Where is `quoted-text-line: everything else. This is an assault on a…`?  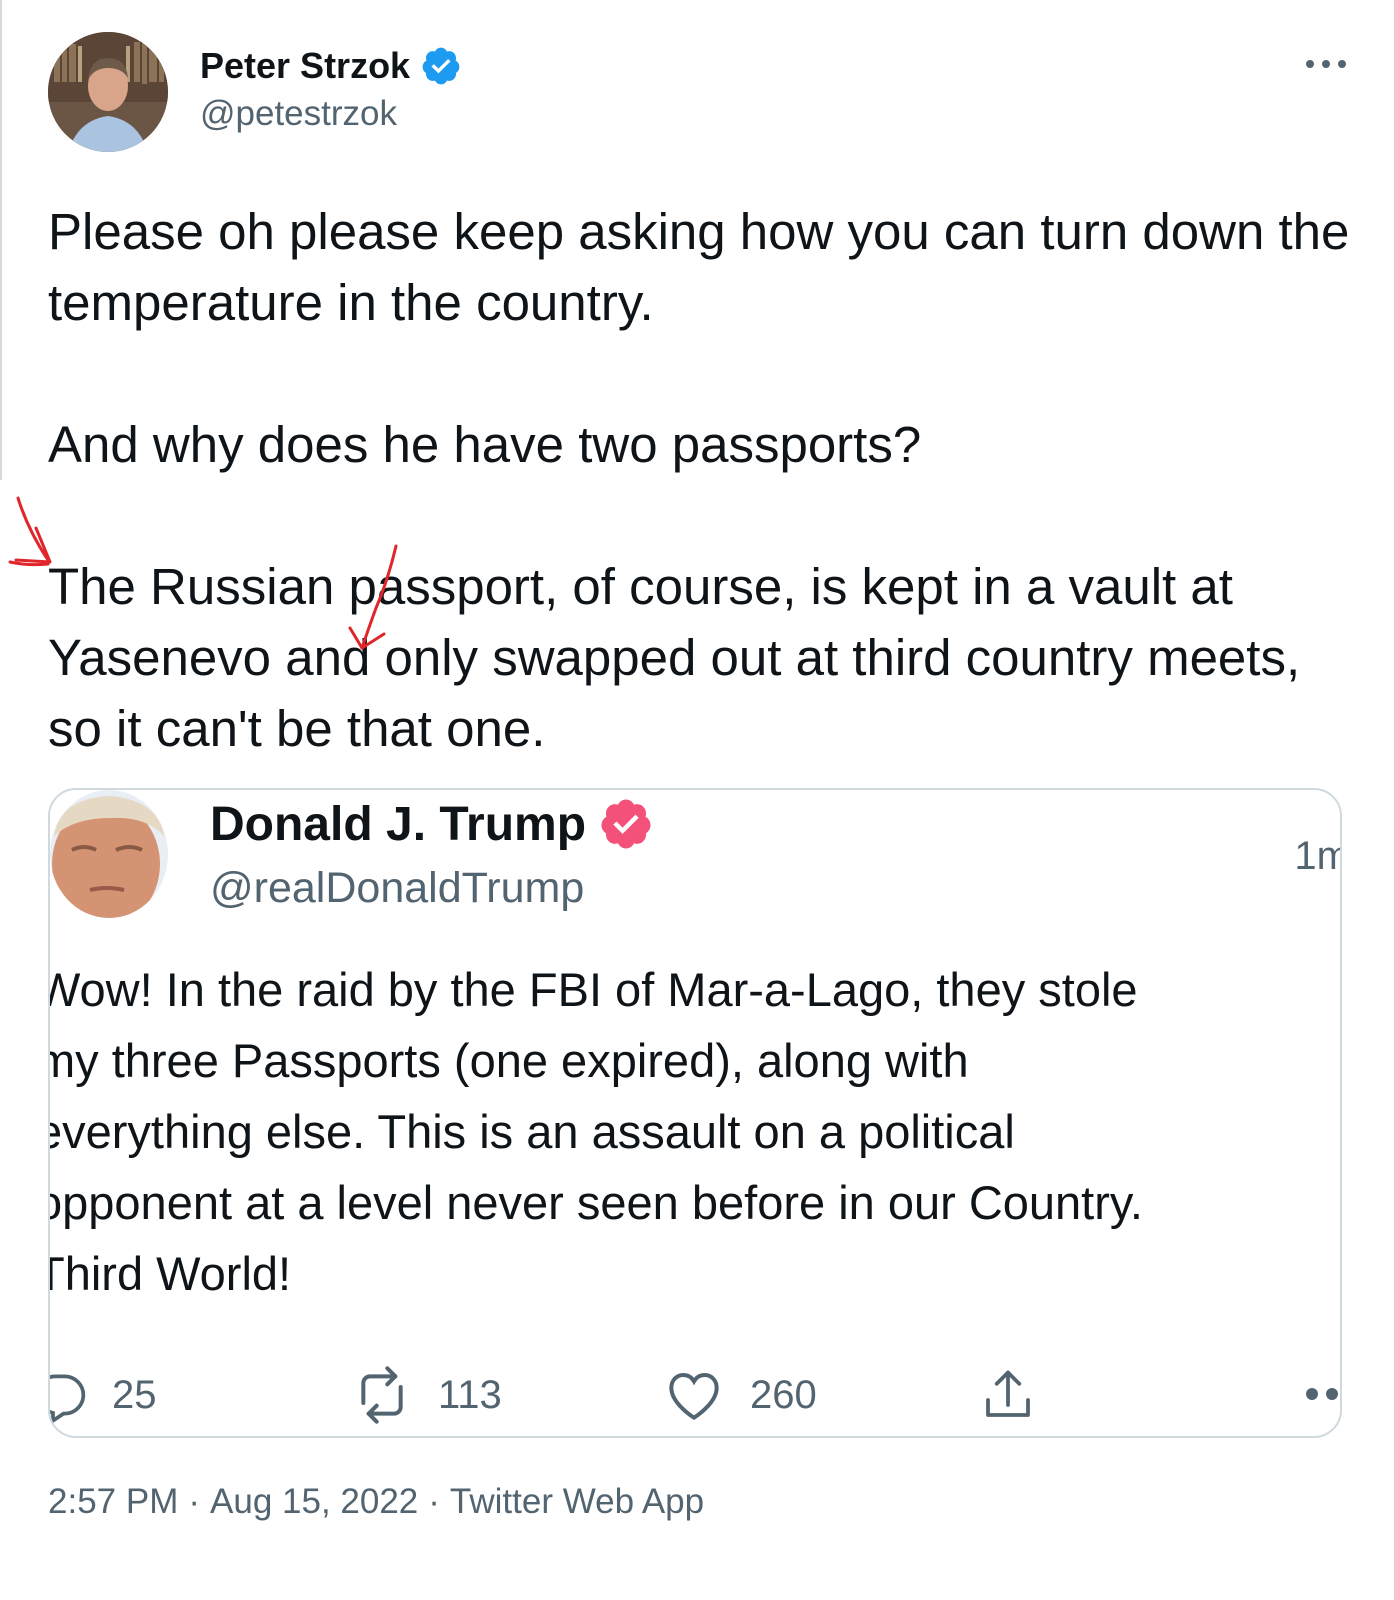 quoted-text-line: everything else. This is an assault on a… is located at coordinates (531, 1131).